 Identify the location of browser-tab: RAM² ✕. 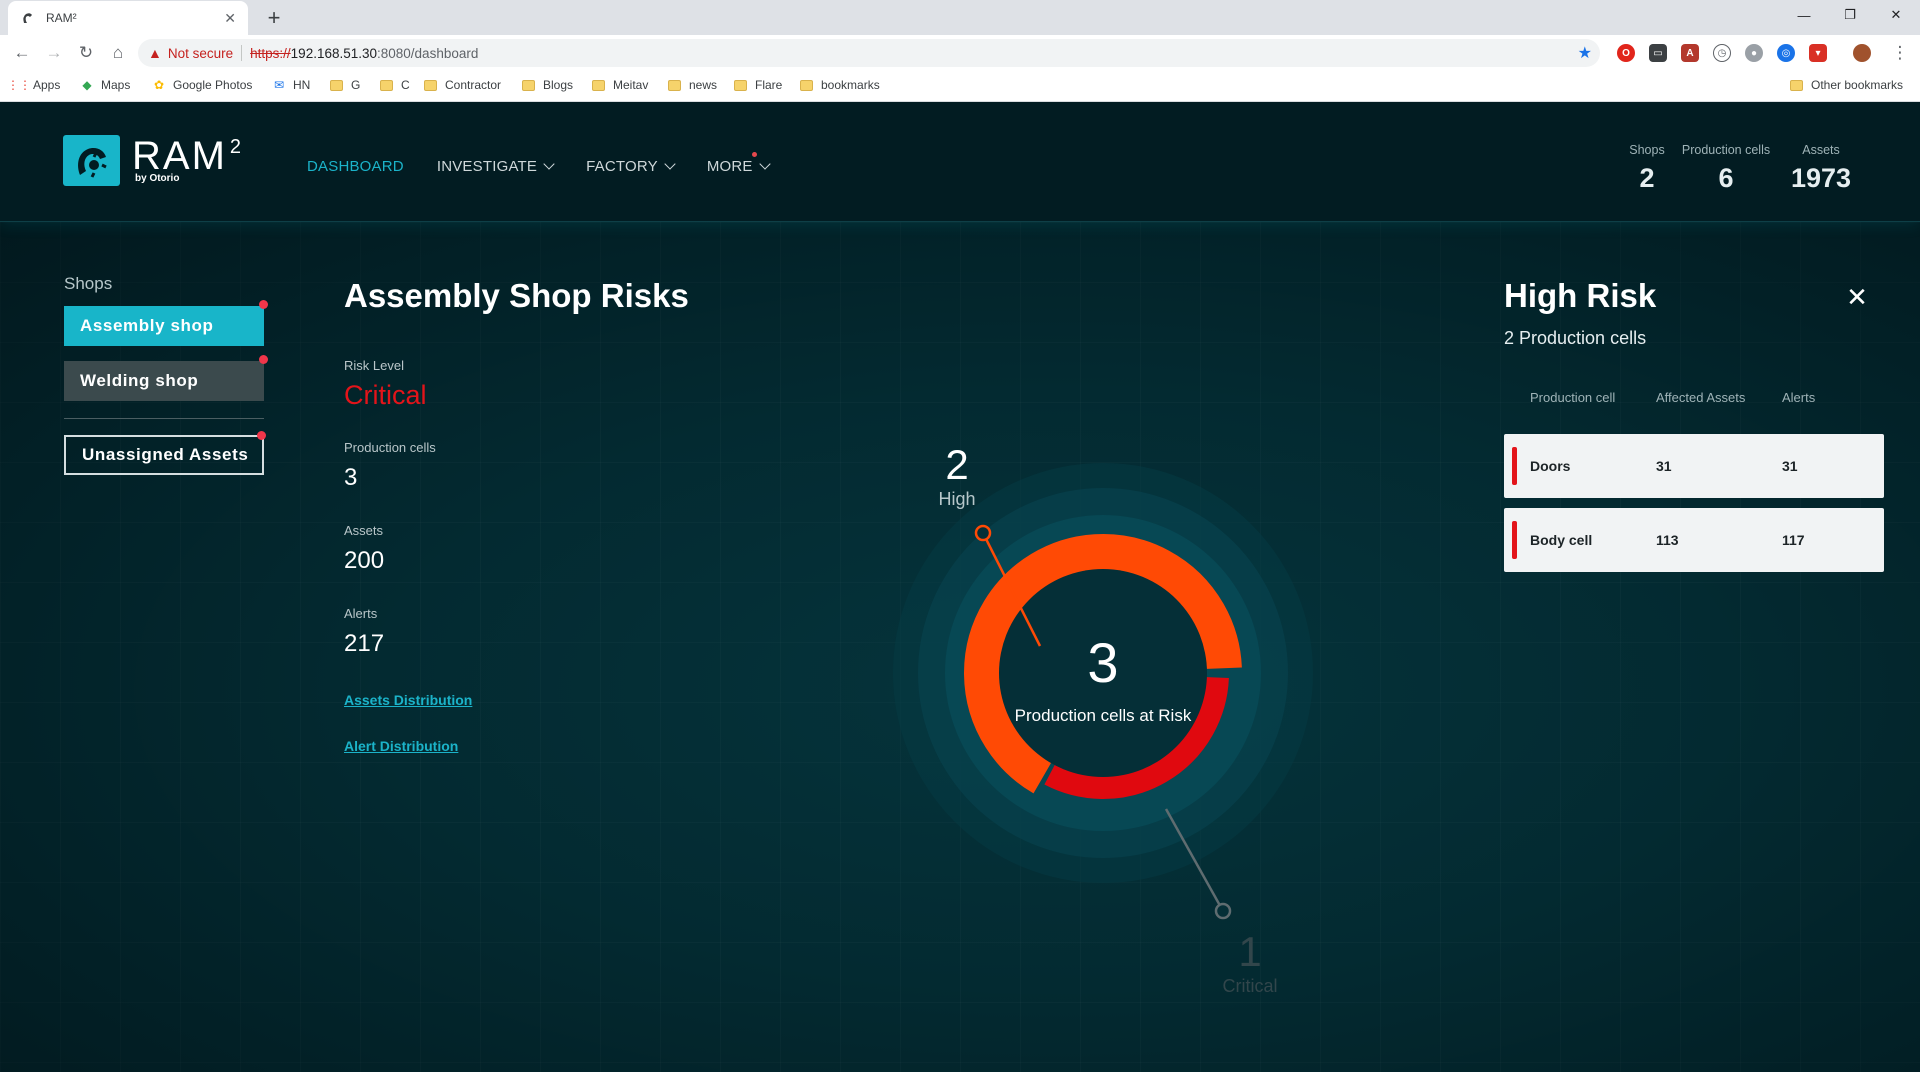
(128, 18).